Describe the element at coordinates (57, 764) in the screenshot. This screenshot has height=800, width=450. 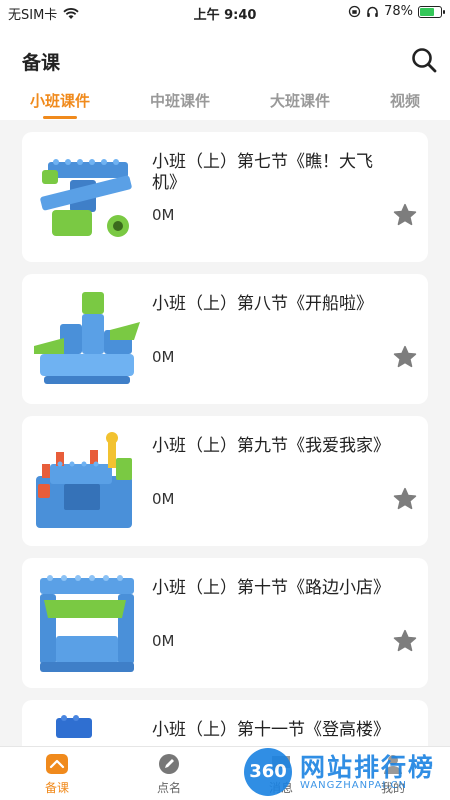
I see `lesson-icon` at that location.